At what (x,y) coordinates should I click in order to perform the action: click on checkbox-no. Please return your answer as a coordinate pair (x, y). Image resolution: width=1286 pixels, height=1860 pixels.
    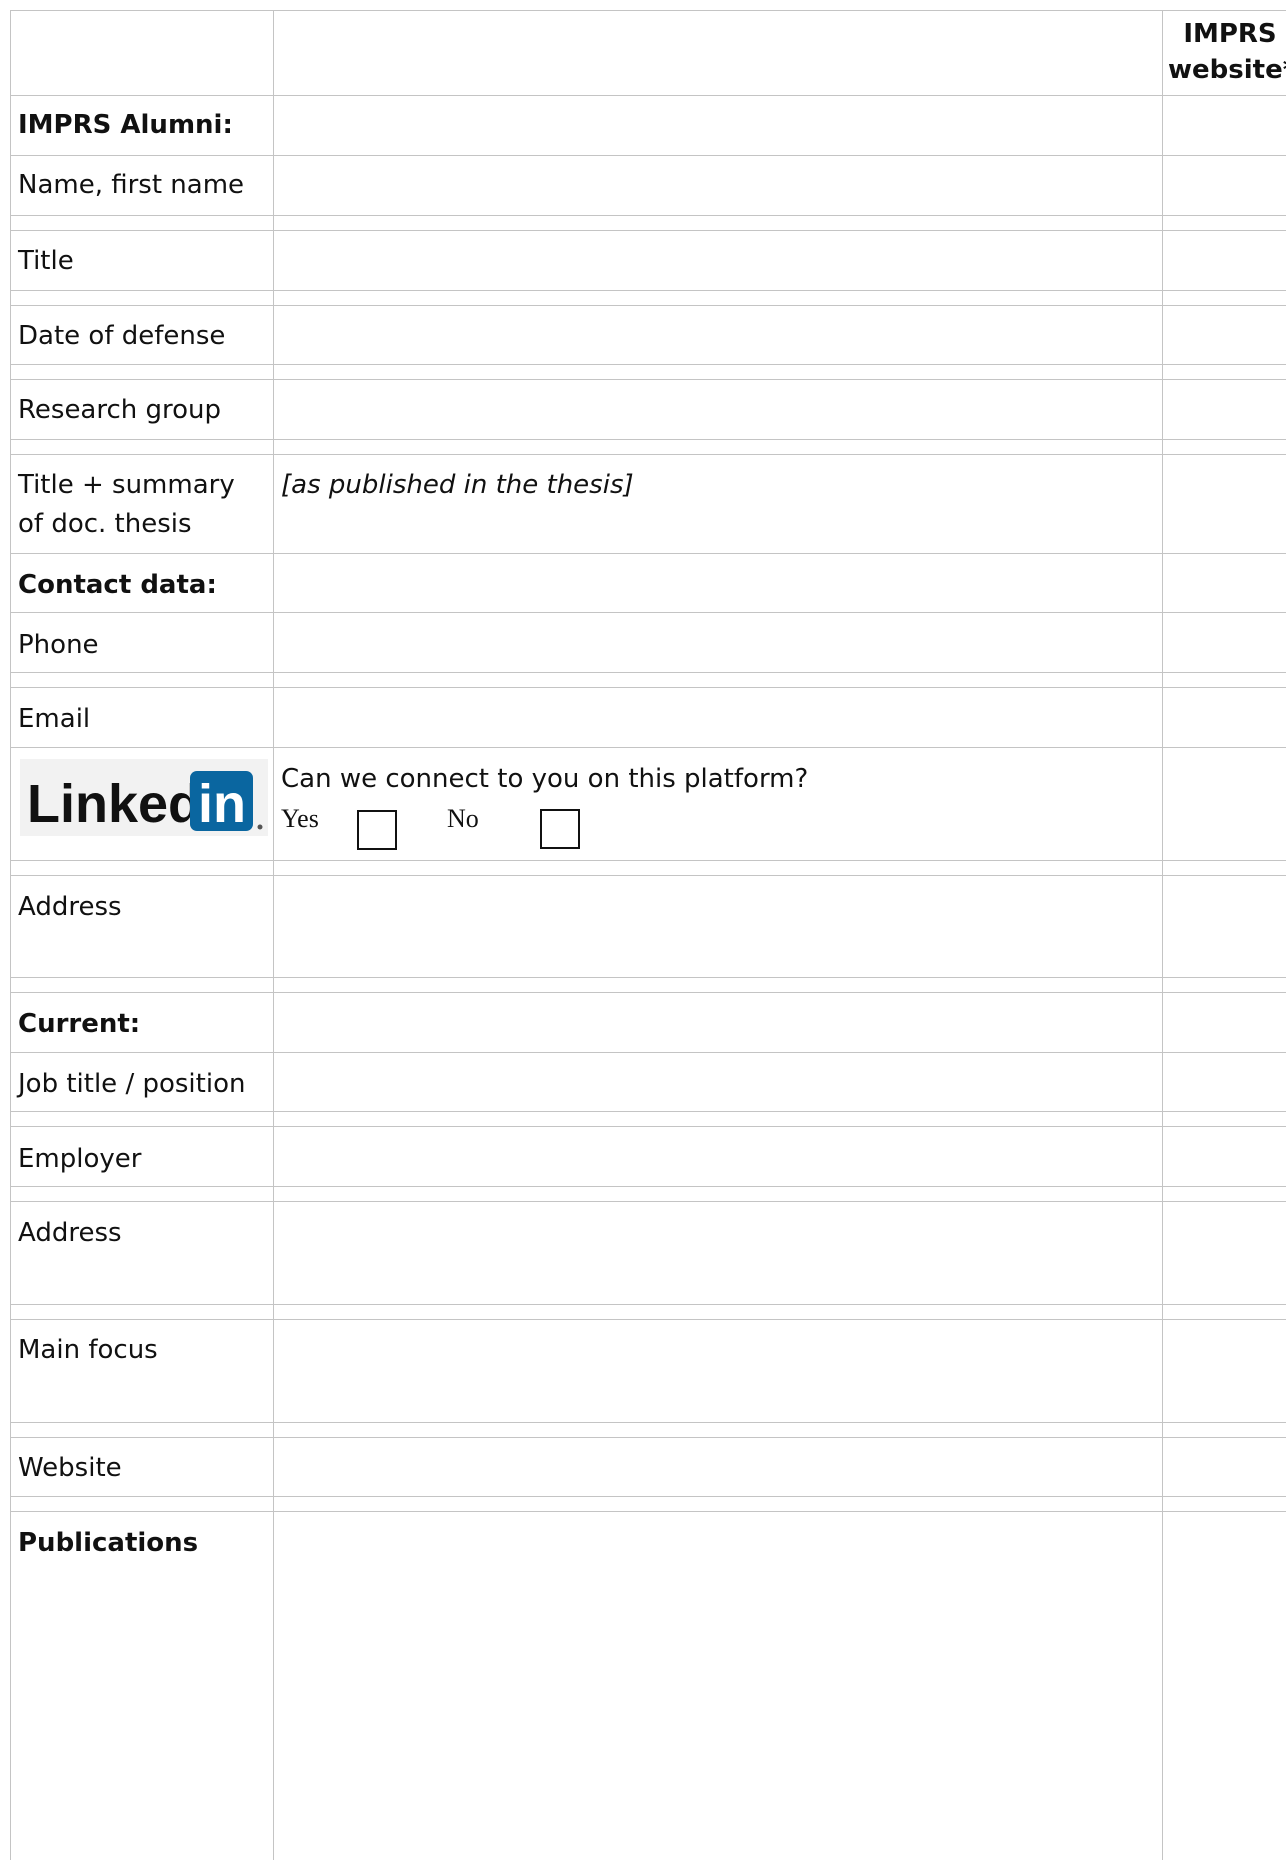
    Looking at the image, I should click on (560, 829).